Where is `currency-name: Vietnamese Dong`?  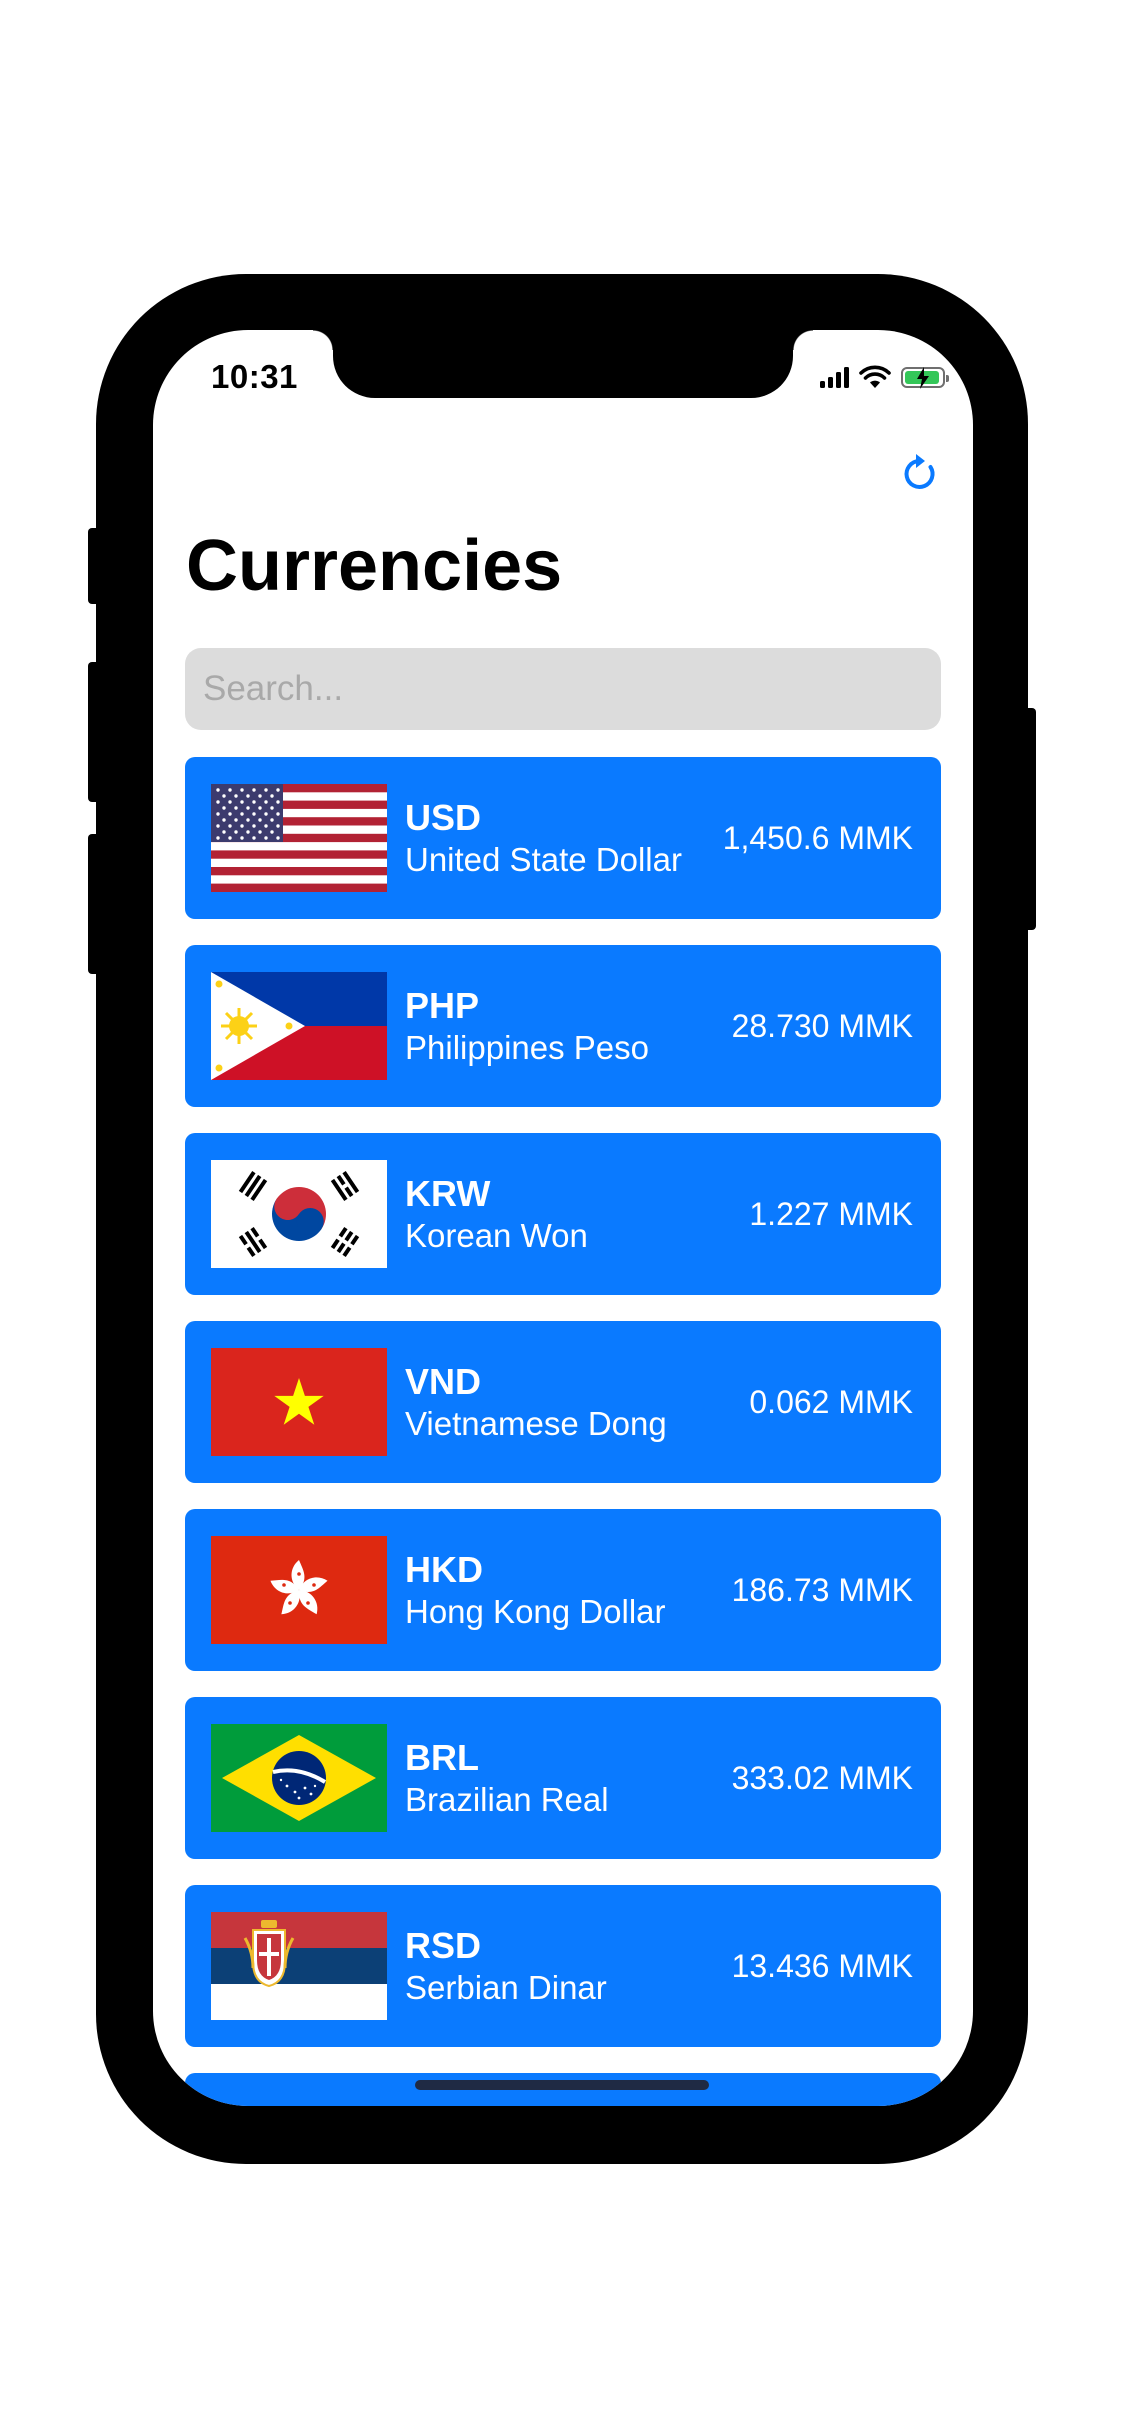
currency-name: Vietnamese Dong is located at coordinates (536, 1423).